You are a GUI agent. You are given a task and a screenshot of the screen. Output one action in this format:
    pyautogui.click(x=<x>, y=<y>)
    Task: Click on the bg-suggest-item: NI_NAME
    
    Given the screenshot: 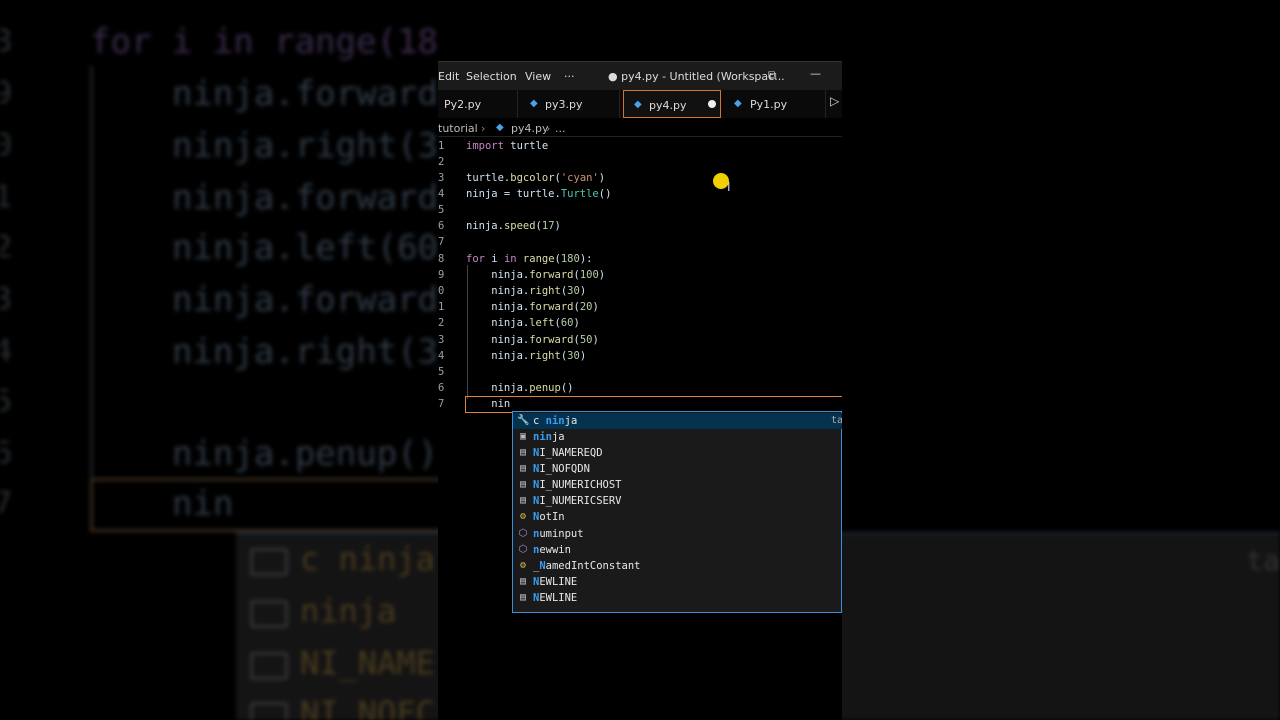 What is the action you would take?
    pyautogui.click(x=367, y=663)
    